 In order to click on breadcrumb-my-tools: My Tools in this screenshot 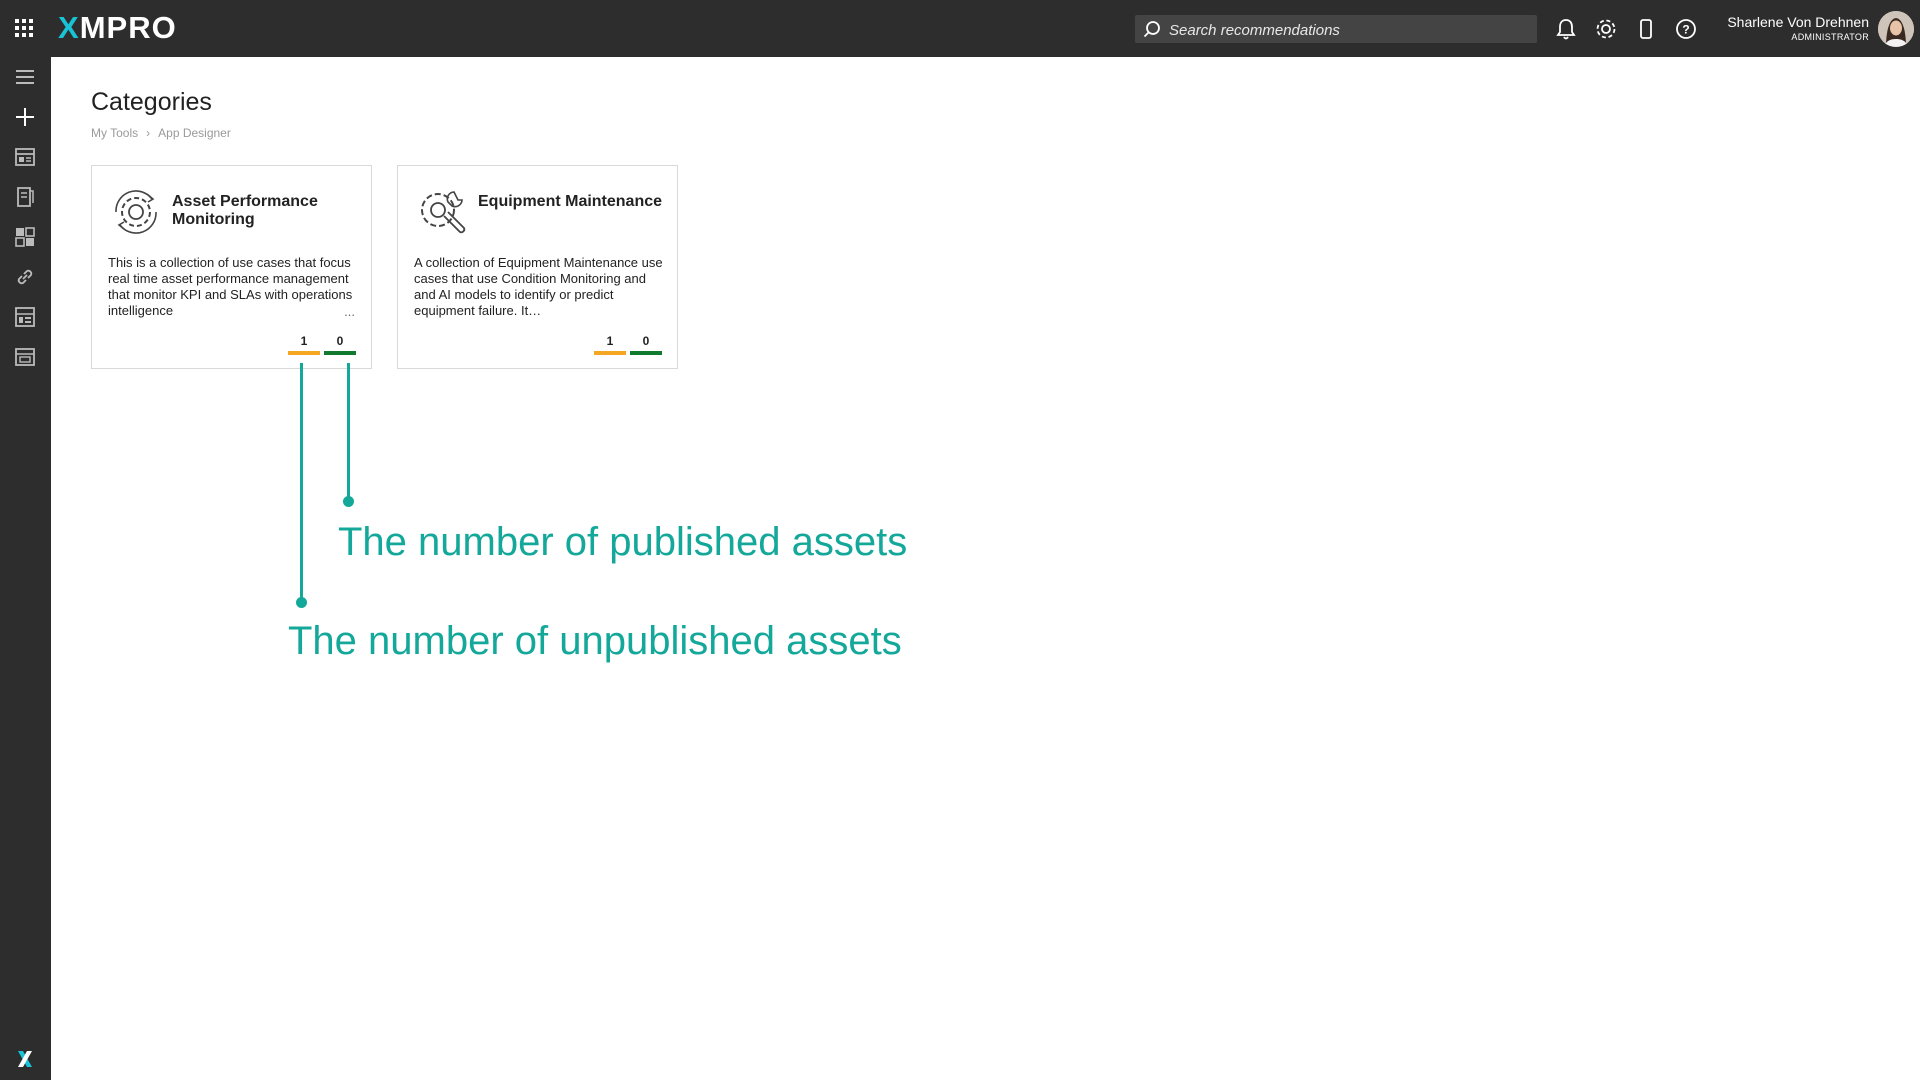, I will do `click(114, 133)`.